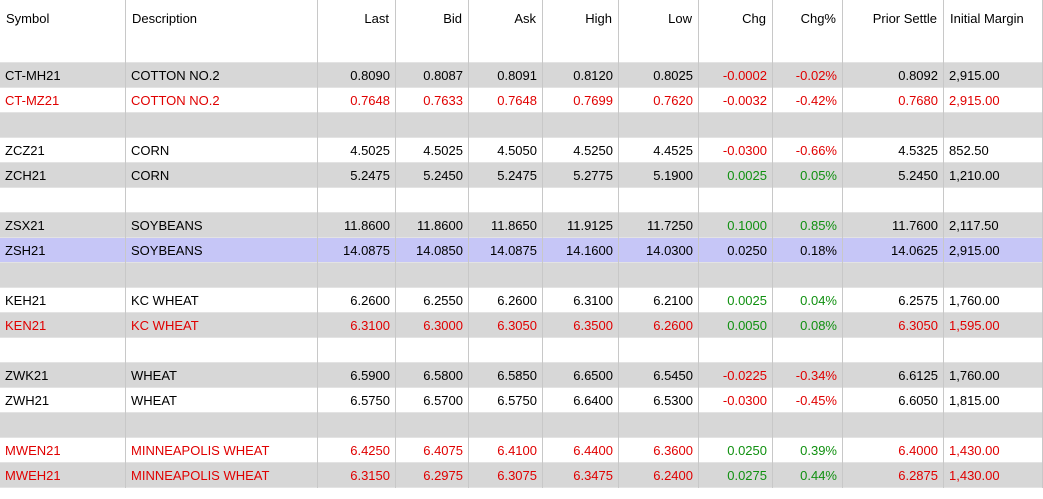 This screenshot has height=499, width=1043. What do you see at coordinates (736, 19) in the screenshot?
I see `column-header-chg: Chg` at bounding box center [736, 19].